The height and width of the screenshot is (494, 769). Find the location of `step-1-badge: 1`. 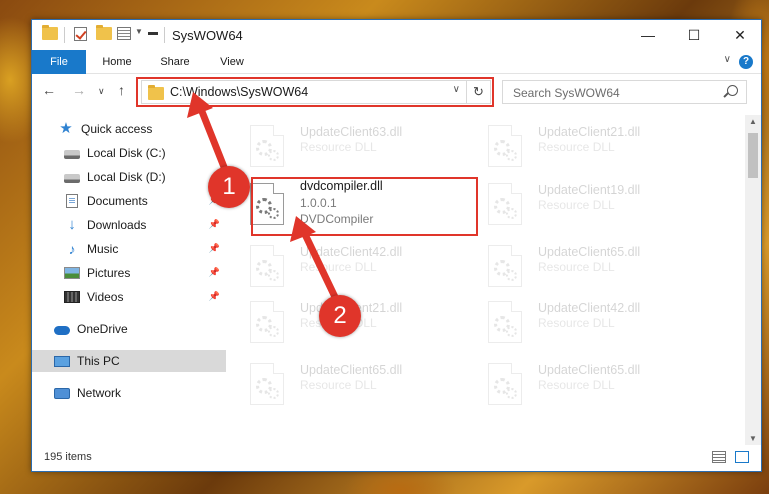

step-1-badge: 1 is located at coordinates (229, 187).